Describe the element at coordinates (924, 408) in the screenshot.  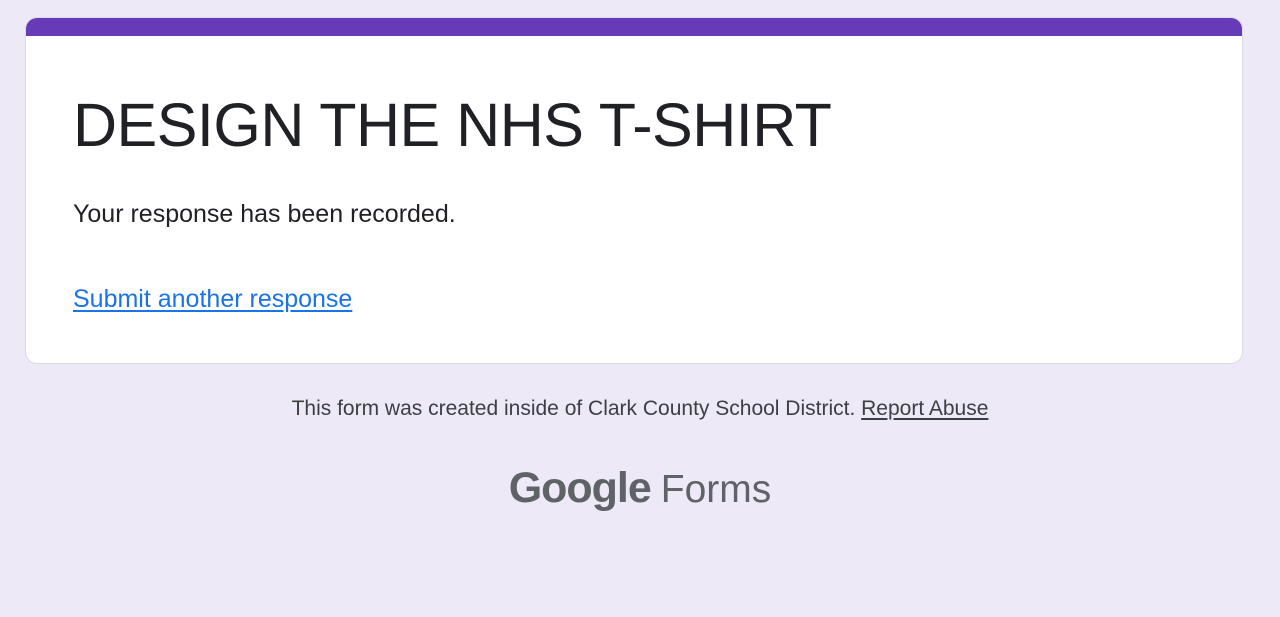
I see `report-abuse-link: Report Abuse` at that location.